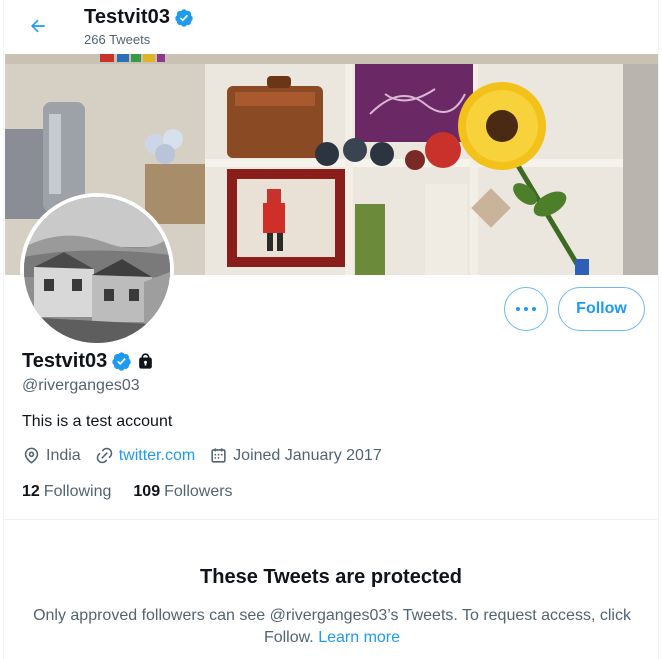 Image resolution: width=662 pixels, height=659 pixels. I want to click on follow-stats: 12 Following 109 Followers, so click(138, 492).